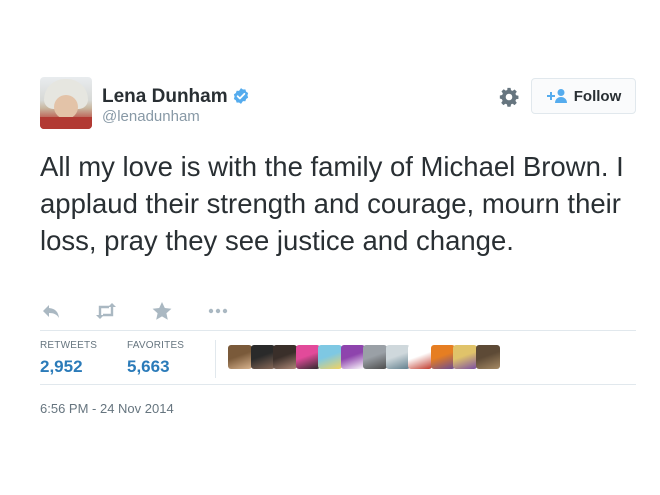  I want to click on favorites-stat: FAVORITES 5,663, so click(155, 358).